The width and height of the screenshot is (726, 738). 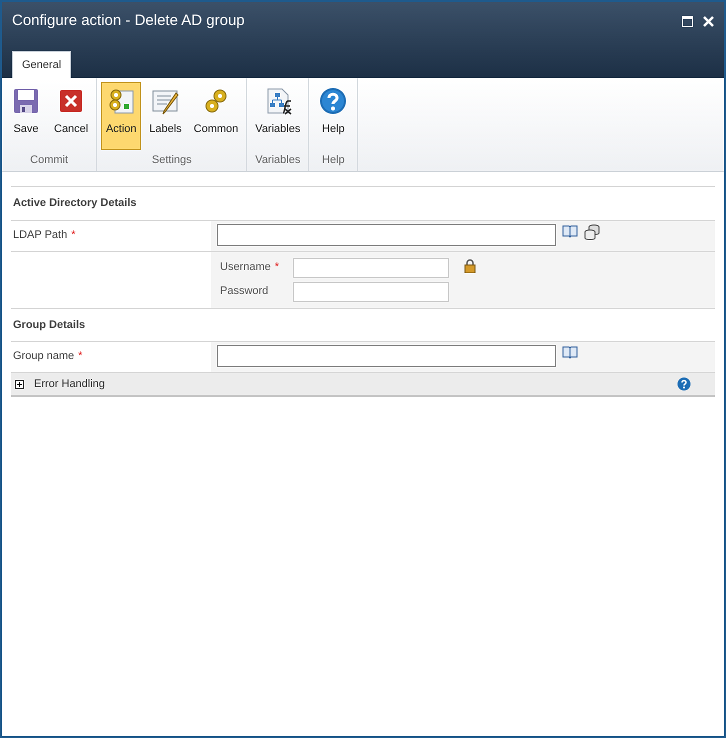 What do you see at coordinates (244, 292) in the screenshot?
I see `field-label: Password` at bounding box center [244, 292].